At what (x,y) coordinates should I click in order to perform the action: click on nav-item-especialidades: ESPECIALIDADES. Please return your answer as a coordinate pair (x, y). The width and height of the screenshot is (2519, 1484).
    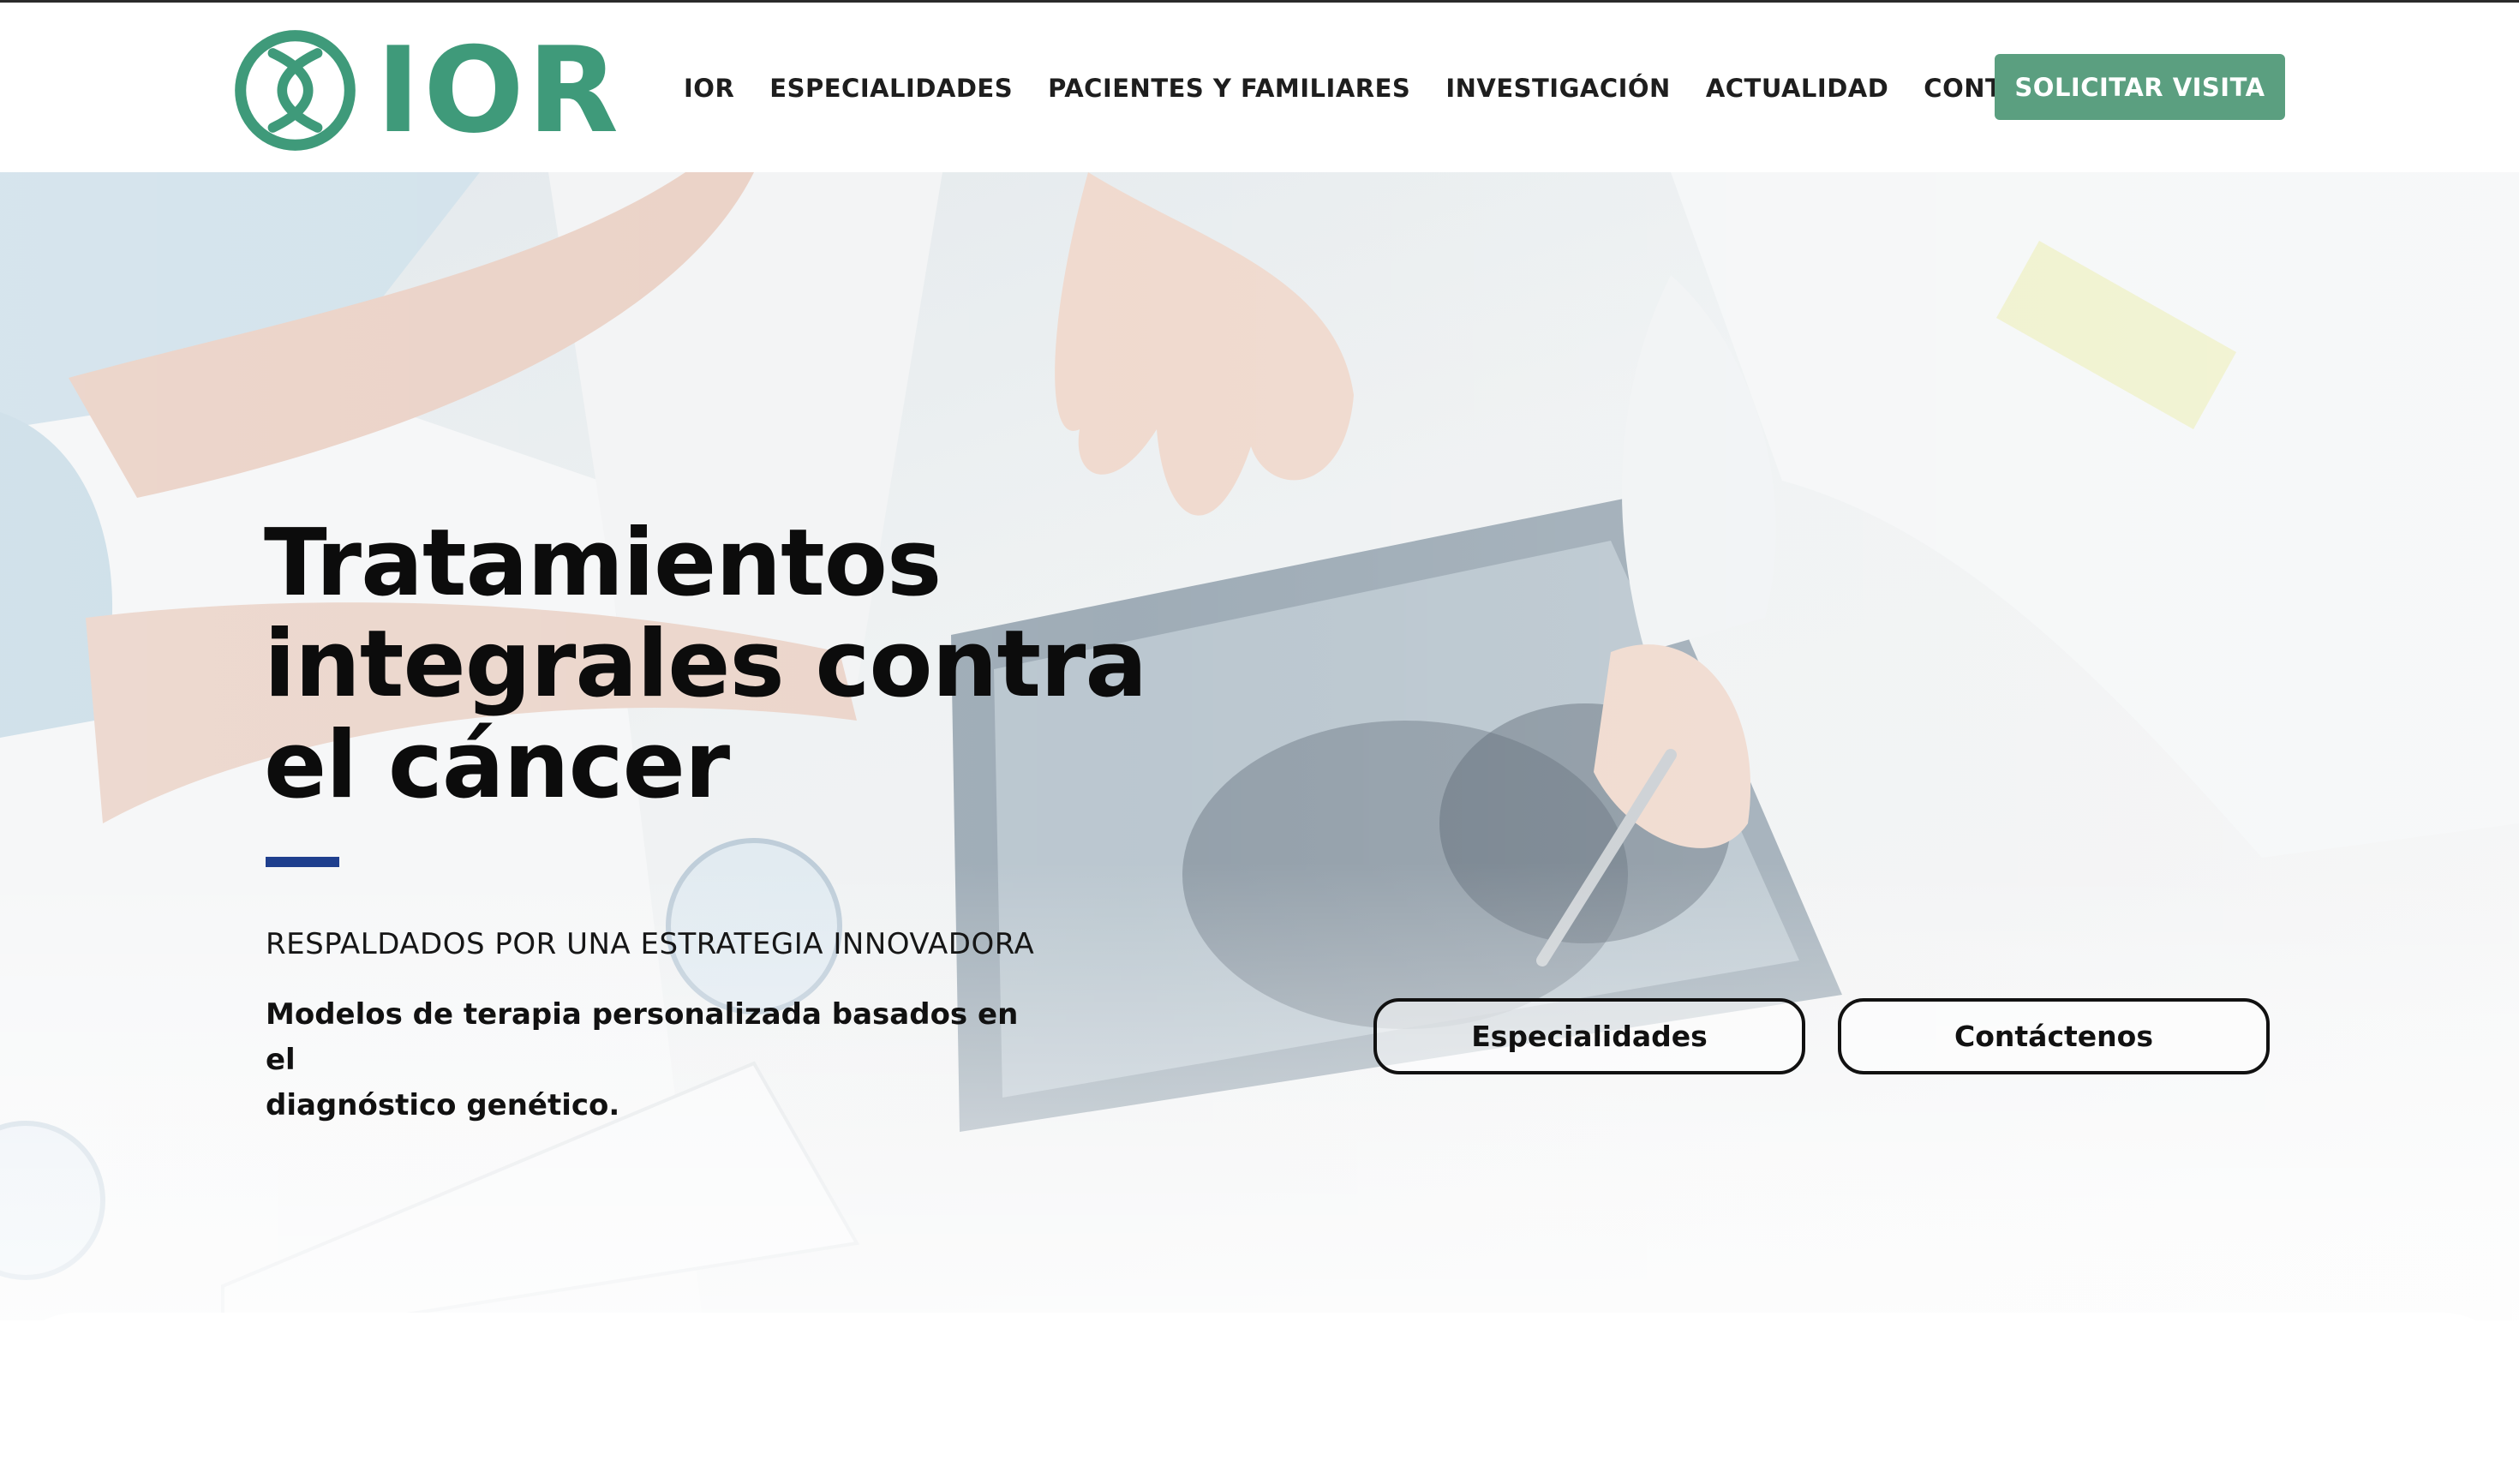
    Looking at the image, I should click on (891, 88).